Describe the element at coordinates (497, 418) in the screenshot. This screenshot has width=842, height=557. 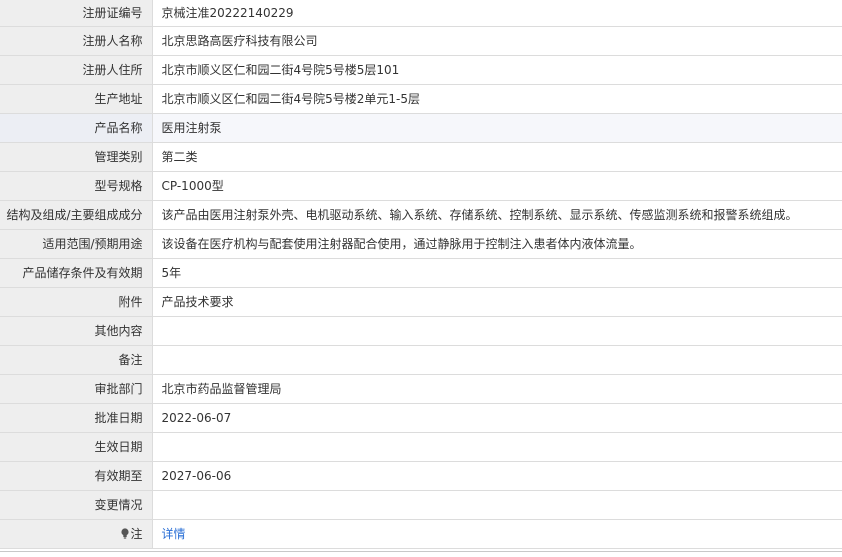
I see `value-approval-date: 2022-06-07` at that location.